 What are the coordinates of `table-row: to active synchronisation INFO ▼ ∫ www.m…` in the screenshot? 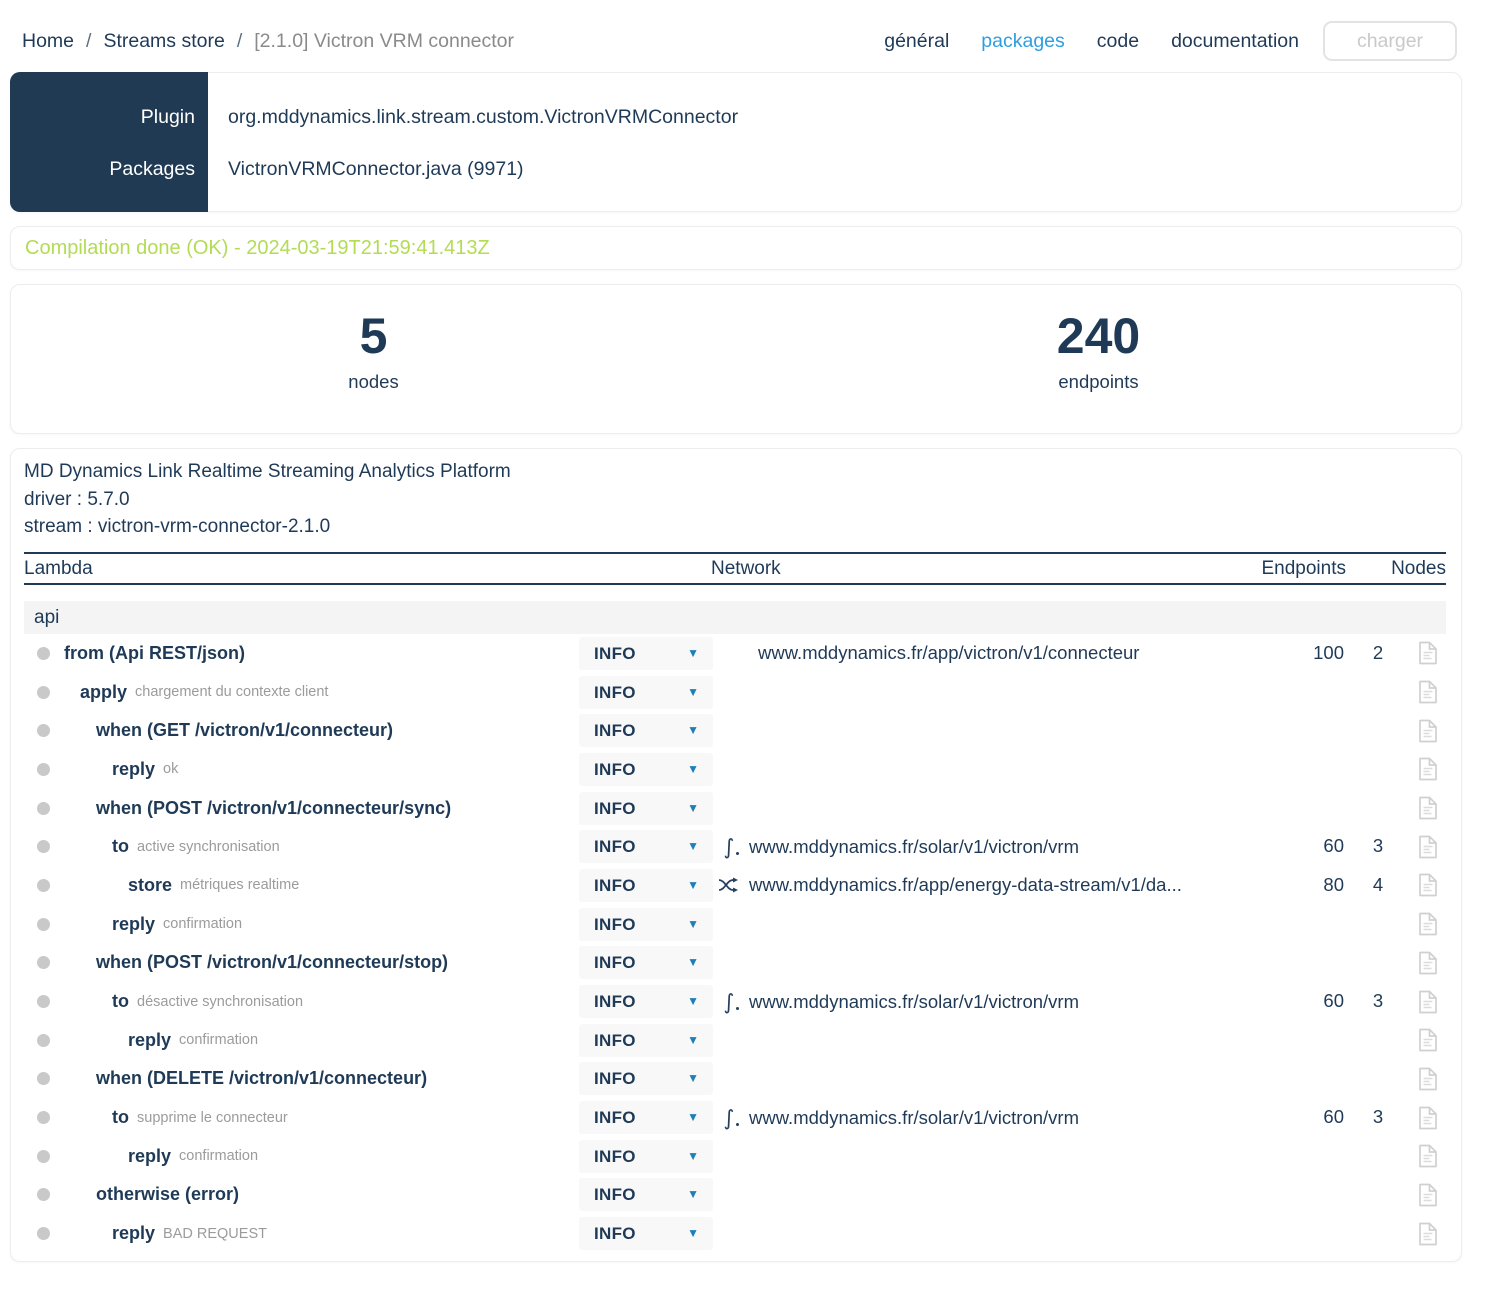 It's located at (735, 846).